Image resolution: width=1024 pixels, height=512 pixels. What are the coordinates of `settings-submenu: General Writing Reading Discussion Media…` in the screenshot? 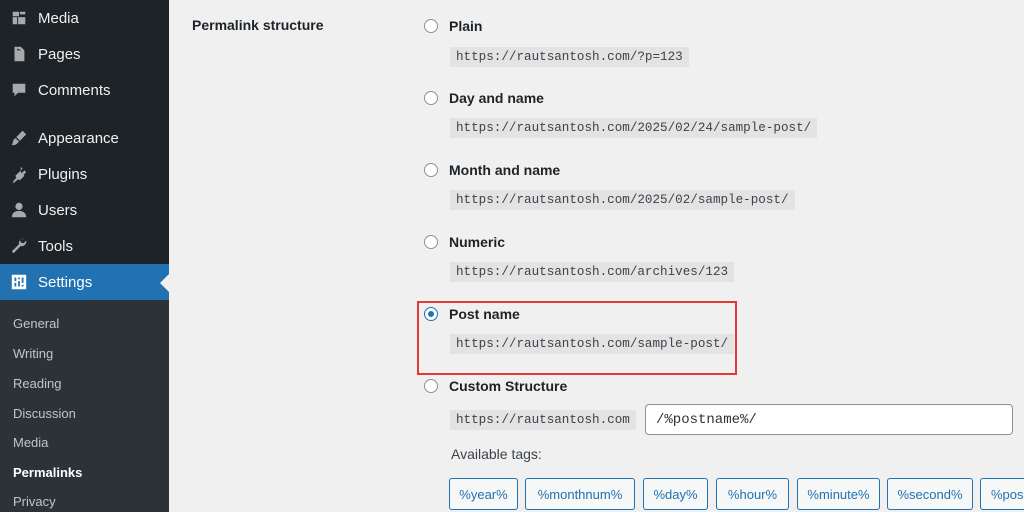 It's located at (84, 406).